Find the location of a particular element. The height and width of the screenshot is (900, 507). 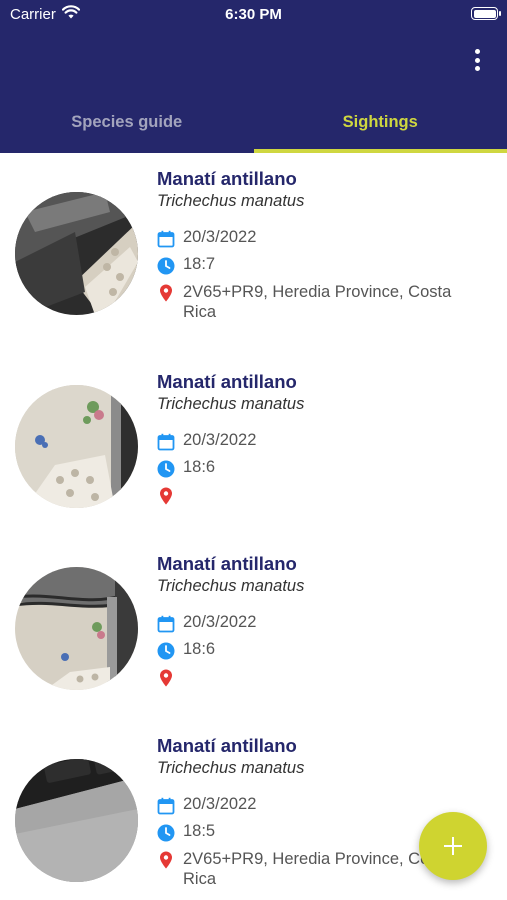

add-sighting-button is located at coordinates (453, 846).